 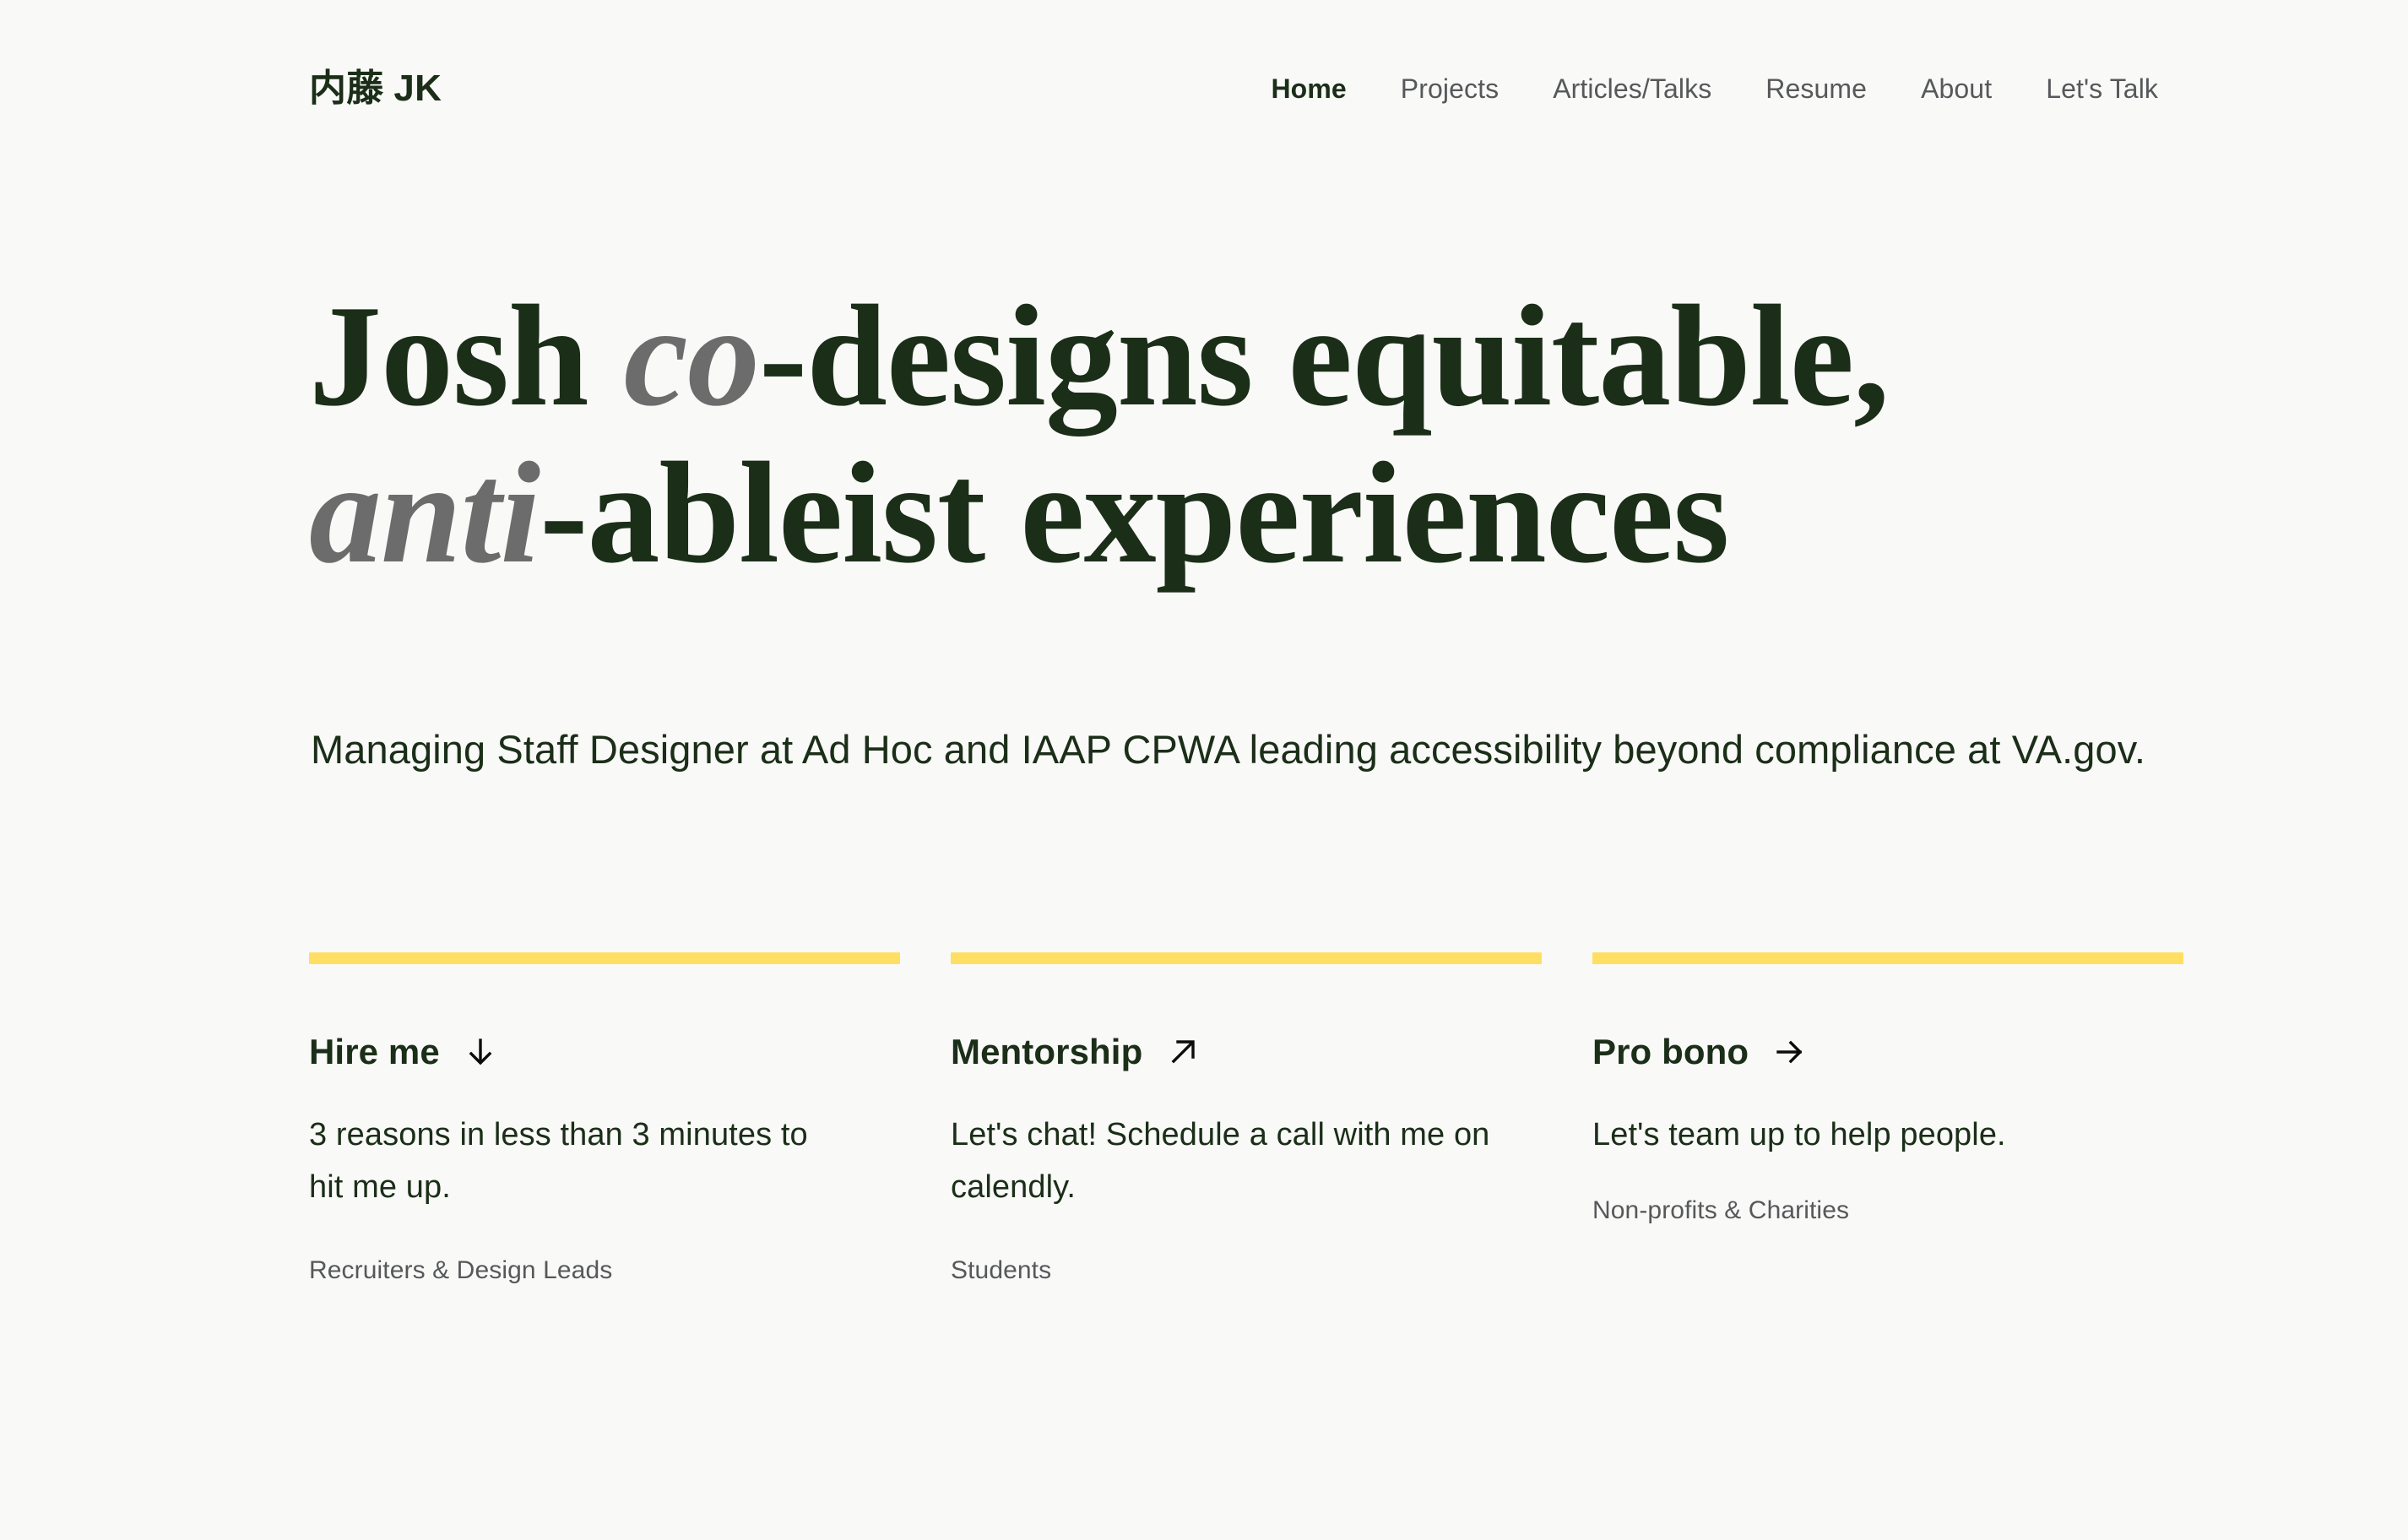 What do you see at coordinates (1816, 89) in the screenshot?
I see `nav-item-resume: Resume` at bounding box center [1816, 89].